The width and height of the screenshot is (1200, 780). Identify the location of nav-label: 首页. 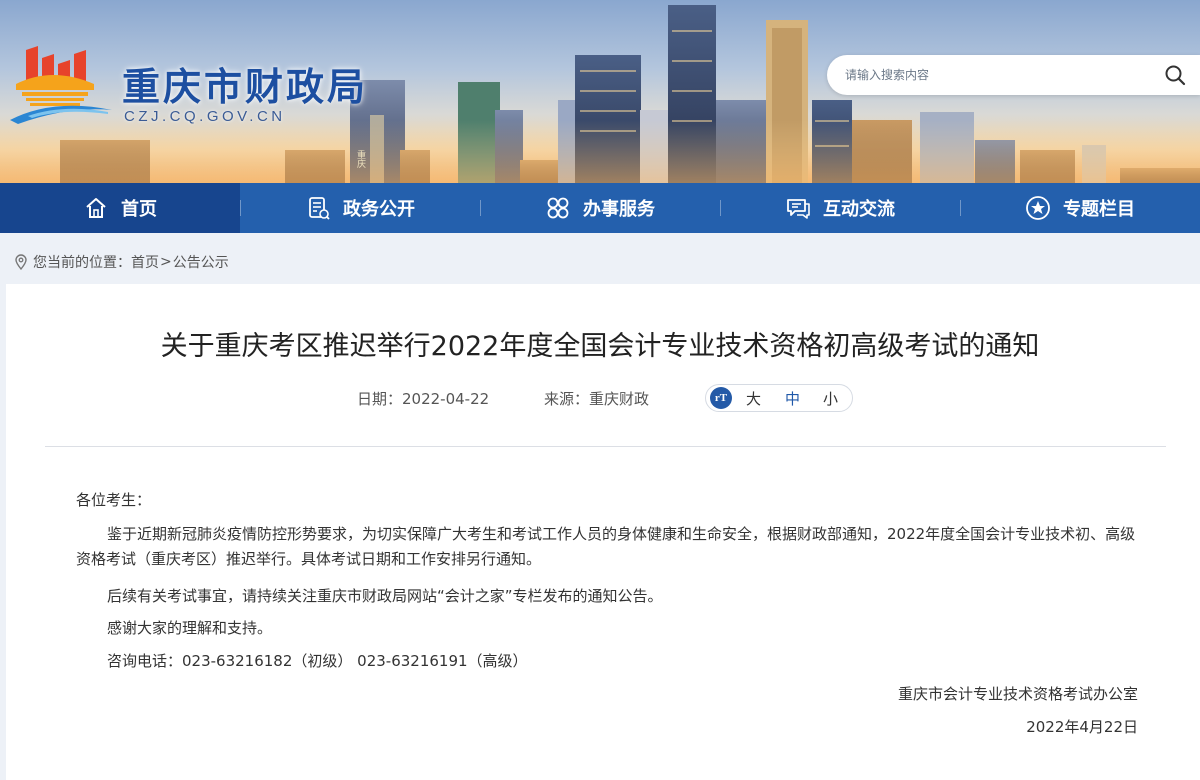
(139, 209).